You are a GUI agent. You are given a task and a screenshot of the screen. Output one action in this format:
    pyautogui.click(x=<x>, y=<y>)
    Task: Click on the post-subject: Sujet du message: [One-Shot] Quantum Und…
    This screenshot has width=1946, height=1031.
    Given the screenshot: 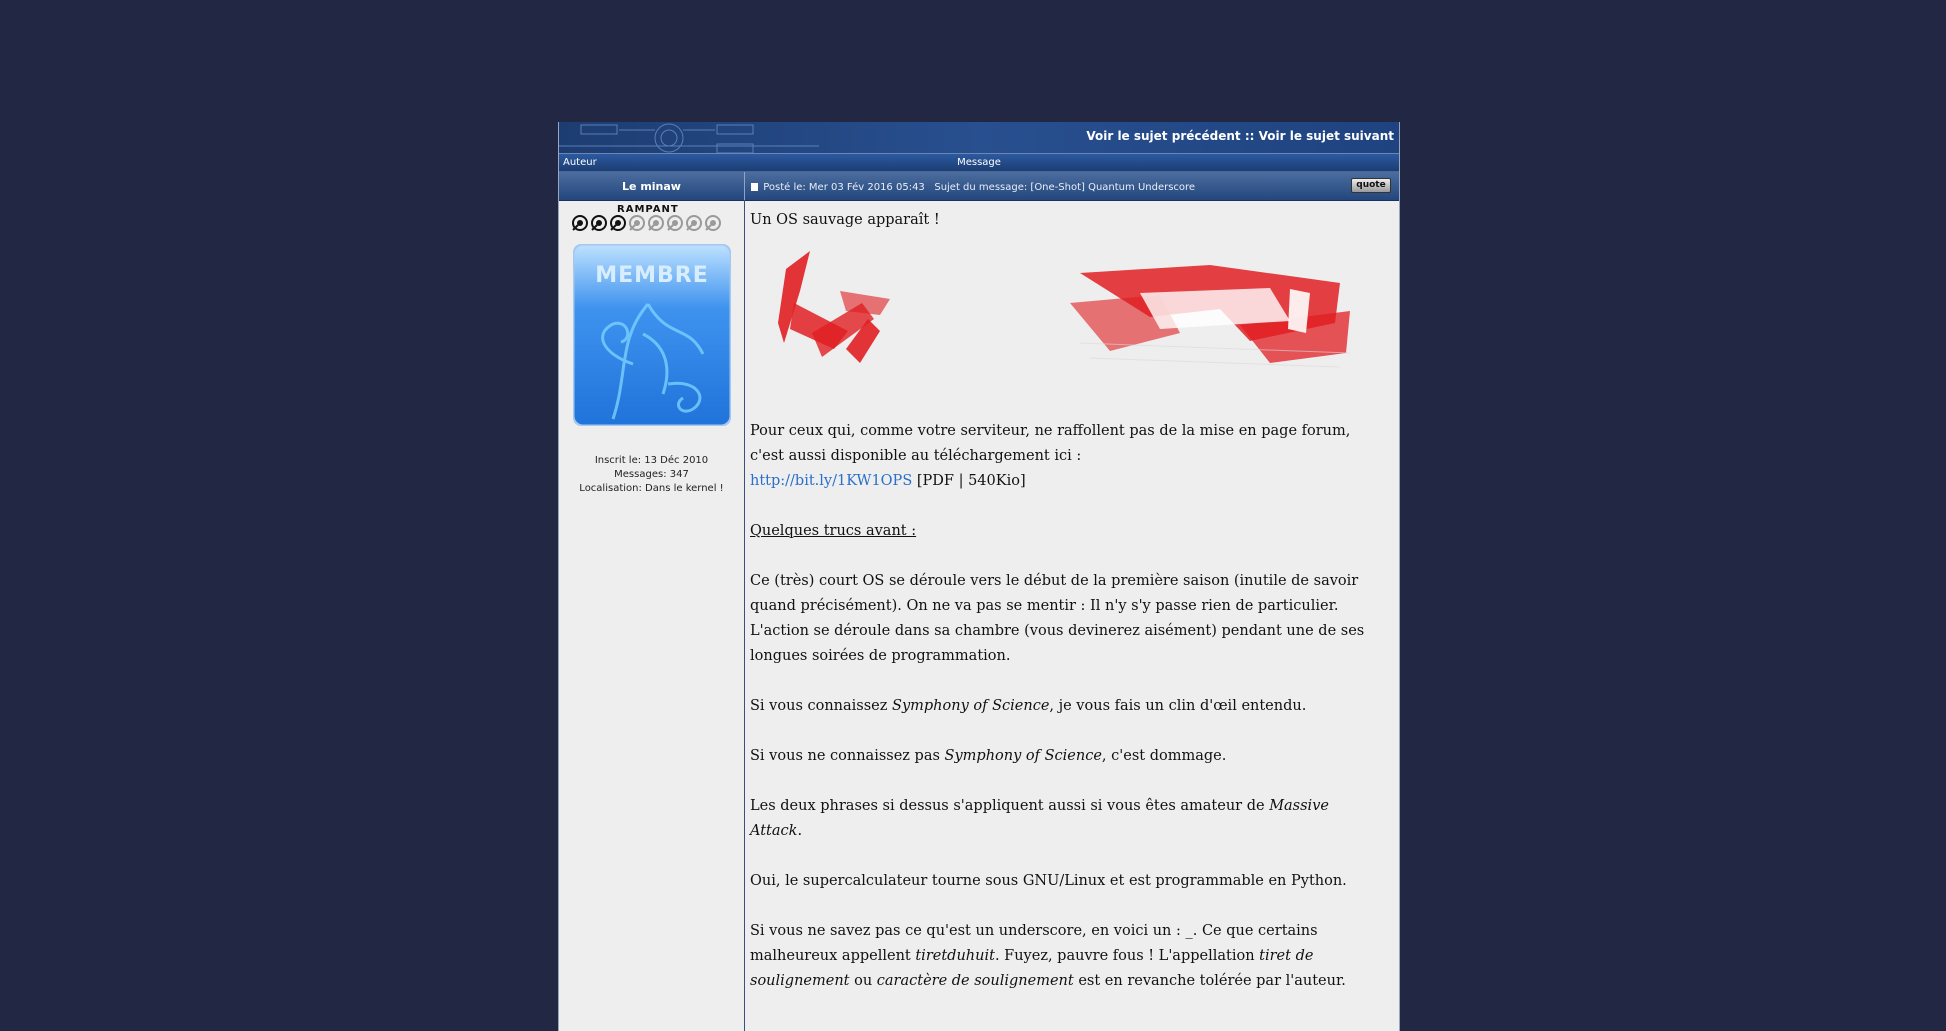 What is the action you would take?
    pyautogui.click(x=1065, y=187)
    